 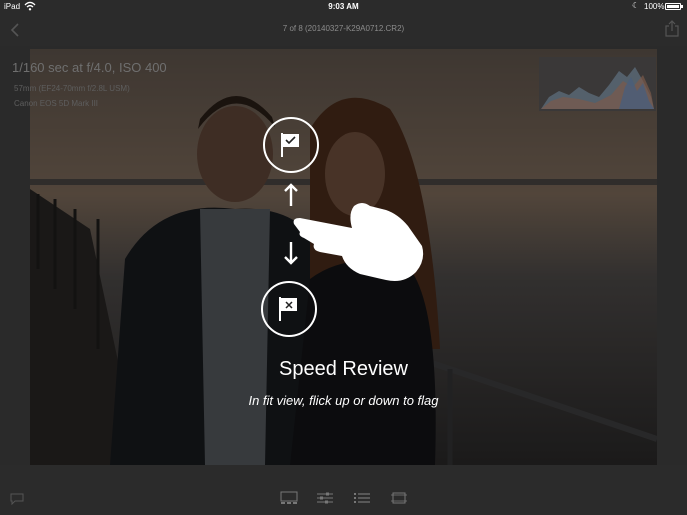 I want to click on clock: 9:03 AM, so click(x=343, y=6).